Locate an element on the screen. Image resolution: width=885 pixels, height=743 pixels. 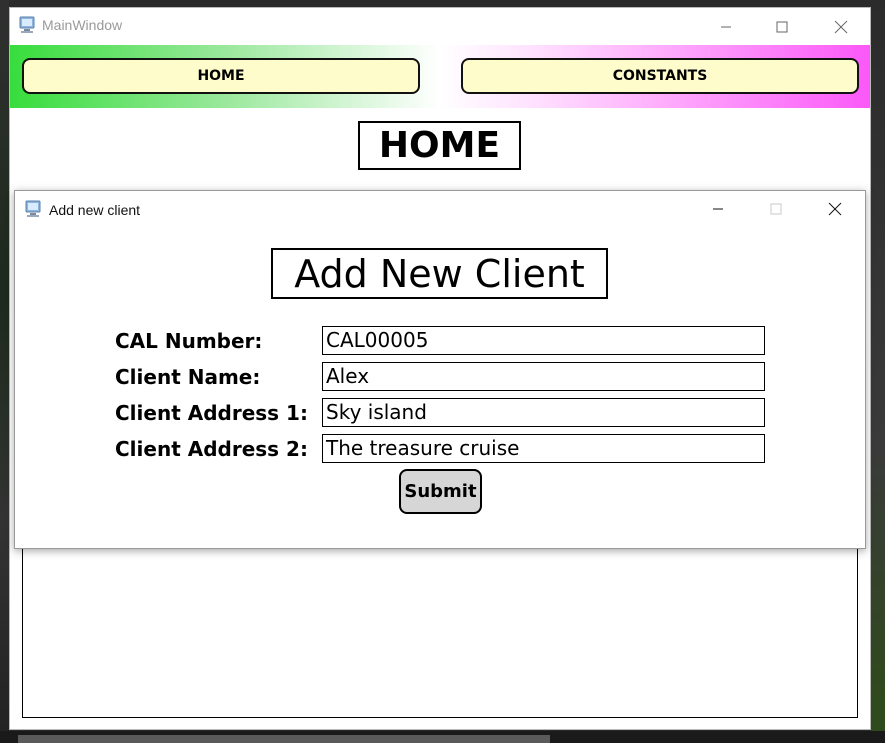
dialog-minimize-button is located at coordinates (718, 209).